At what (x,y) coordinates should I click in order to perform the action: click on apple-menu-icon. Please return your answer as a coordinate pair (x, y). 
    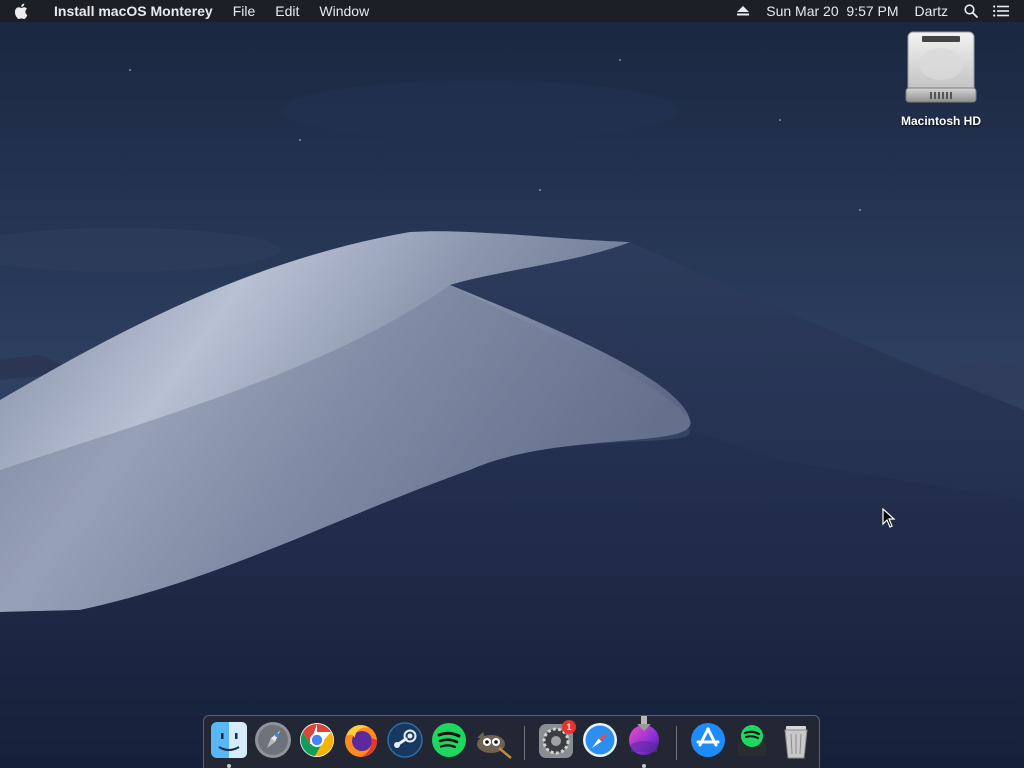
    Looking at the image, I should click on (21, 11).